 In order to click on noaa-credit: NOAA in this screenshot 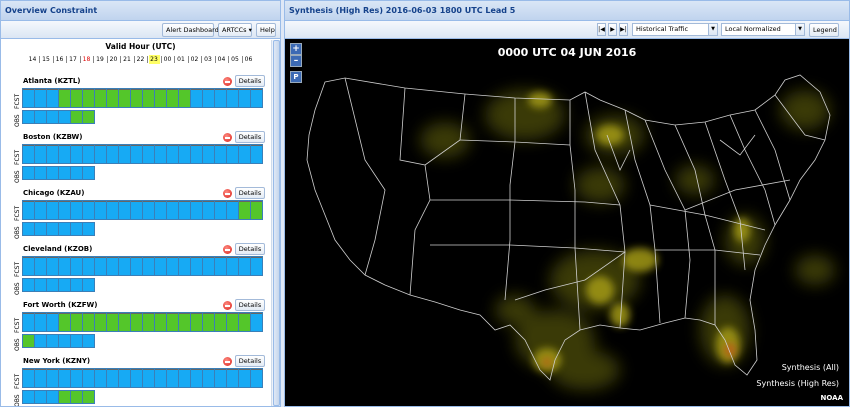, I will do `click(831, 398)`.